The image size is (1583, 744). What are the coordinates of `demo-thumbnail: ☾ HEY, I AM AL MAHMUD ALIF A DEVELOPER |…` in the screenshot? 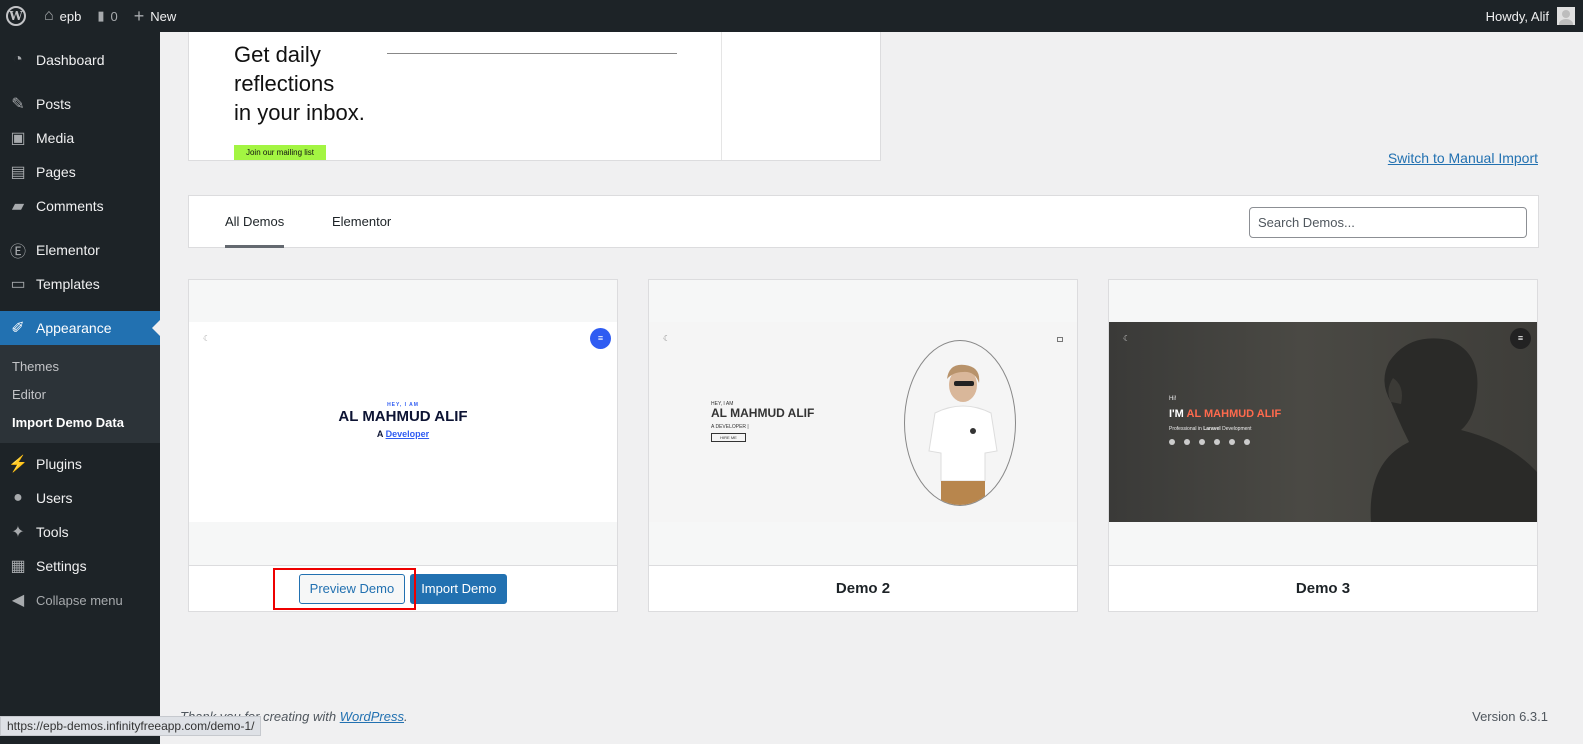 It's located at (863, 422).